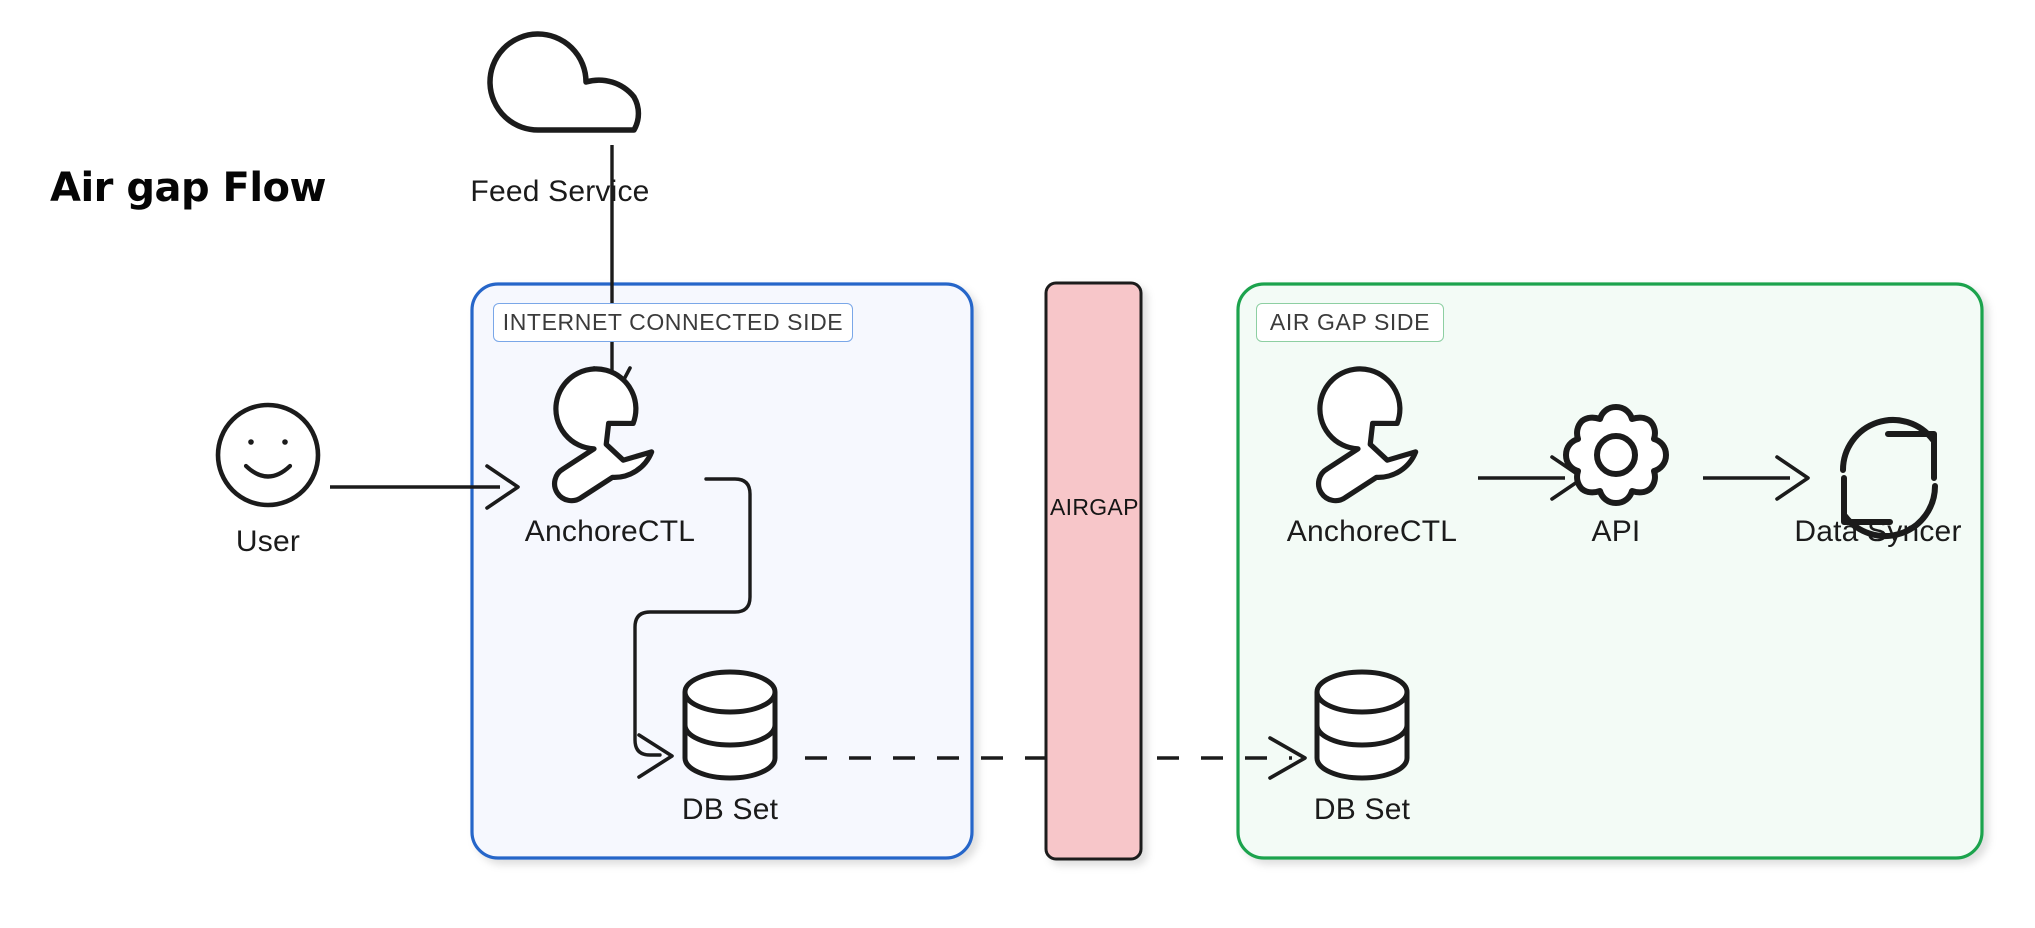 Image resolution: width=2035 pixels, height=928 pixels. What do you see at coordinates (1616, 455) in the screenshot?
I see `gear-icon` at bounding box center [1616, 455].